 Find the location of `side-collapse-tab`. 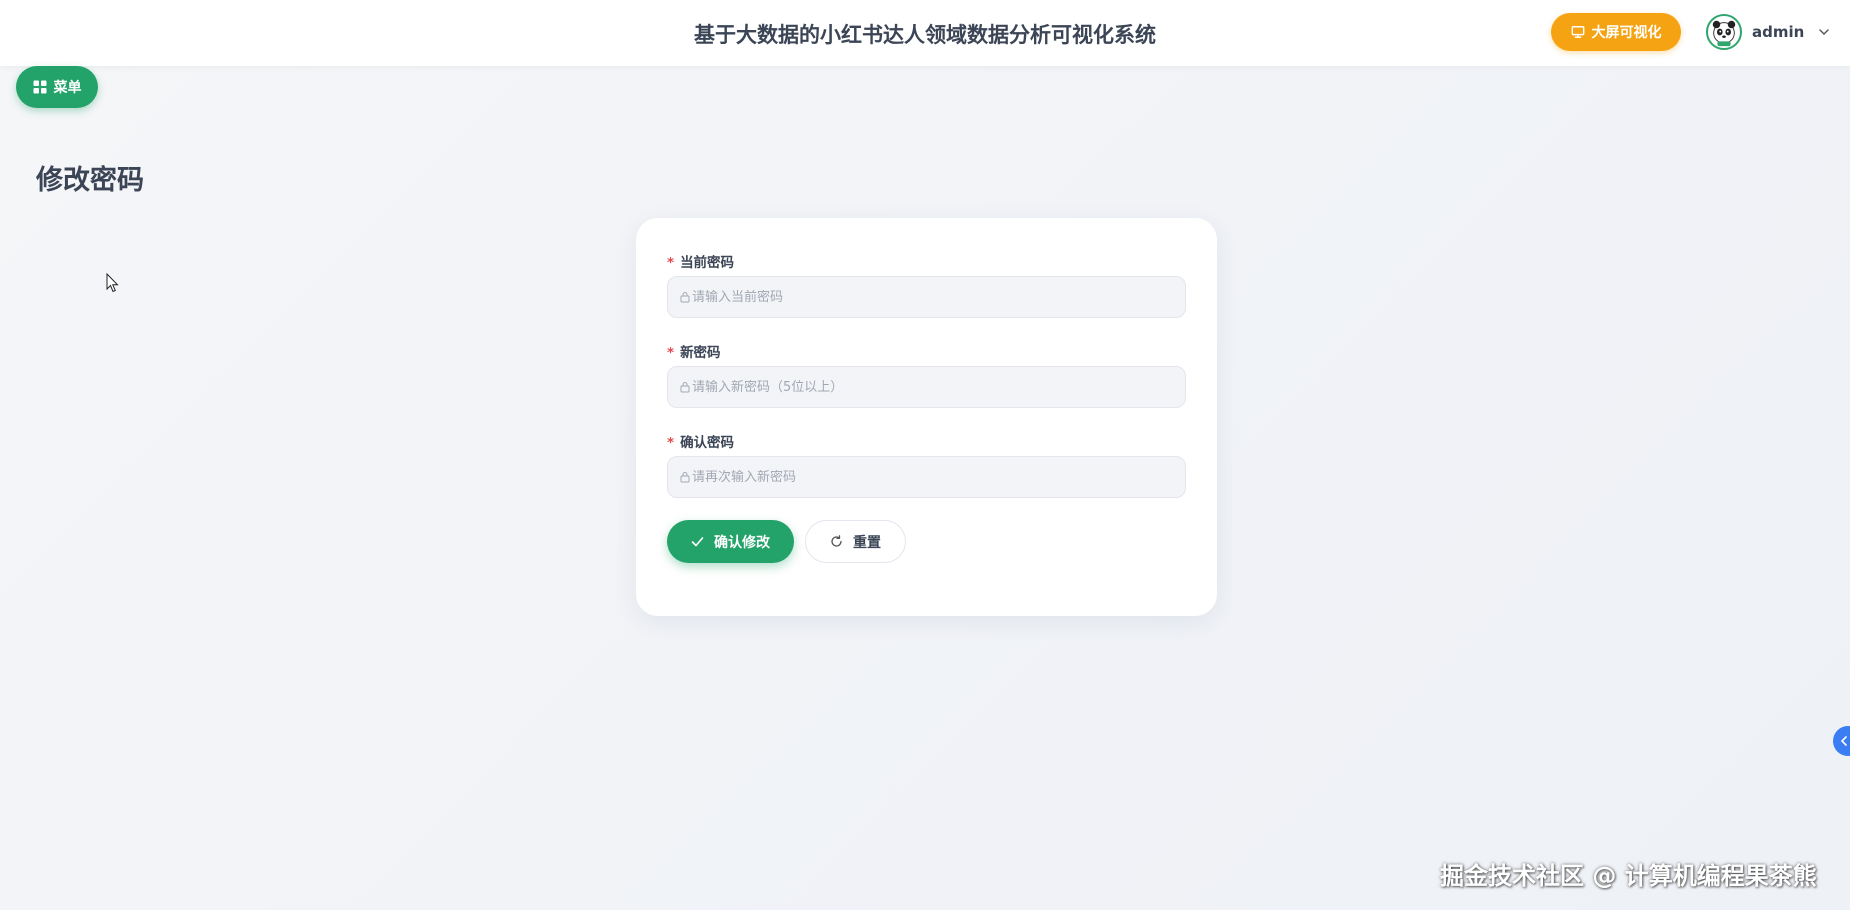

side-collapse-tab is located at coordinates (1841, 741).